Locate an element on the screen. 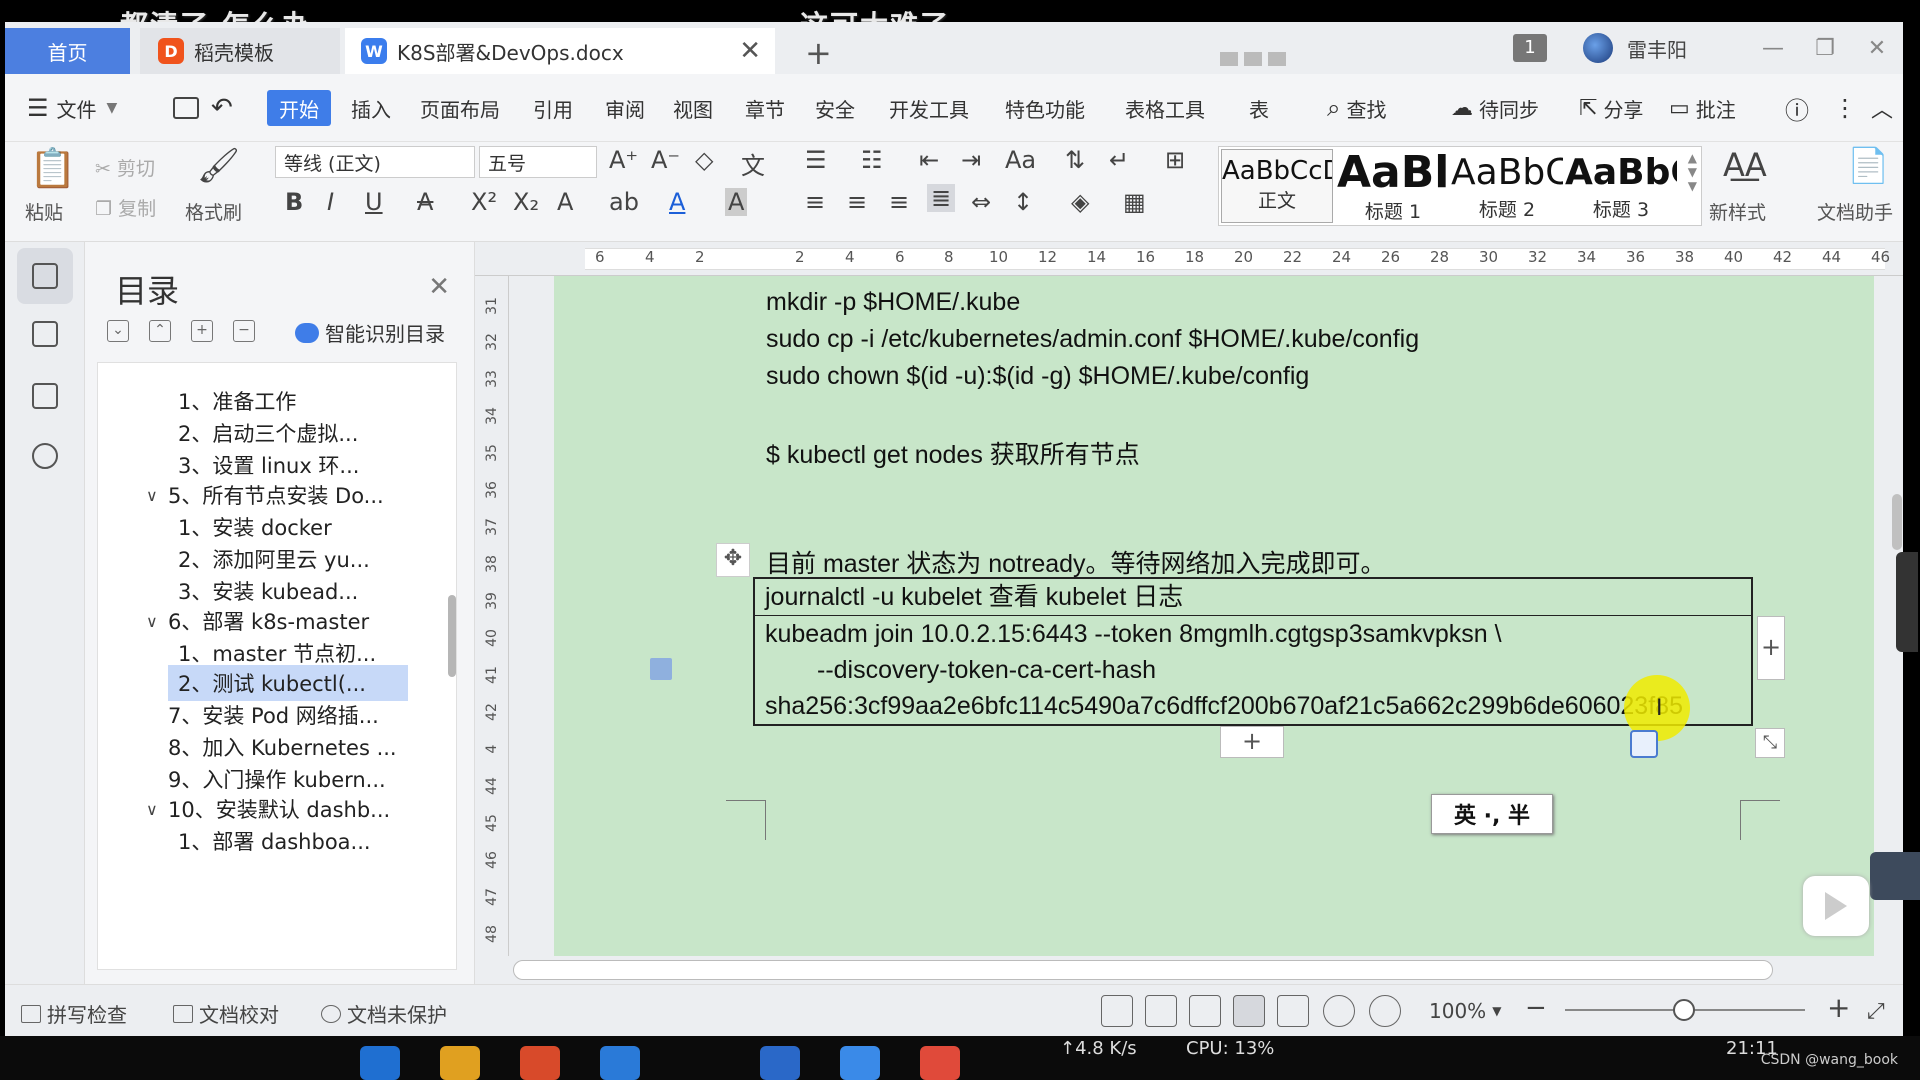  tab-document: W K8S部署&DevOps.docx ✕ is located at coordinates (560, 51).